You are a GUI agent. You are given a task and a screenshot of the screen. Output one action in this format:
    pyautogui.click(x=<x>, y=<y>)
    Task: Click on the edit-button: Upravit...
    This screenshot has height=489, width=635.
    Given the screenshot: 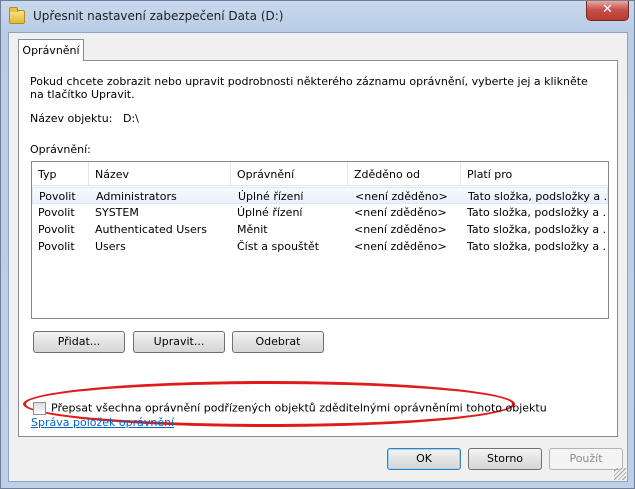 What is the action you would take?
    pyautogui.click(x=179, y=342)
    